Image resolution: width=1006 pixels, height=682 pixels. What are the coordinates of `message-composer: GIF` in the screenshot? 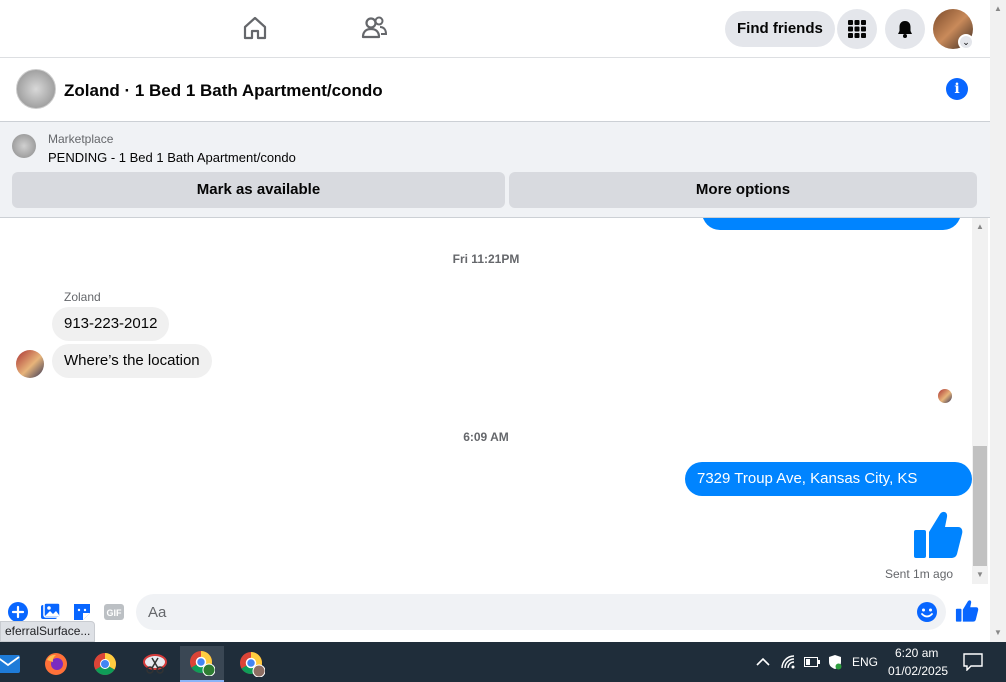 It's located at (495, 613).